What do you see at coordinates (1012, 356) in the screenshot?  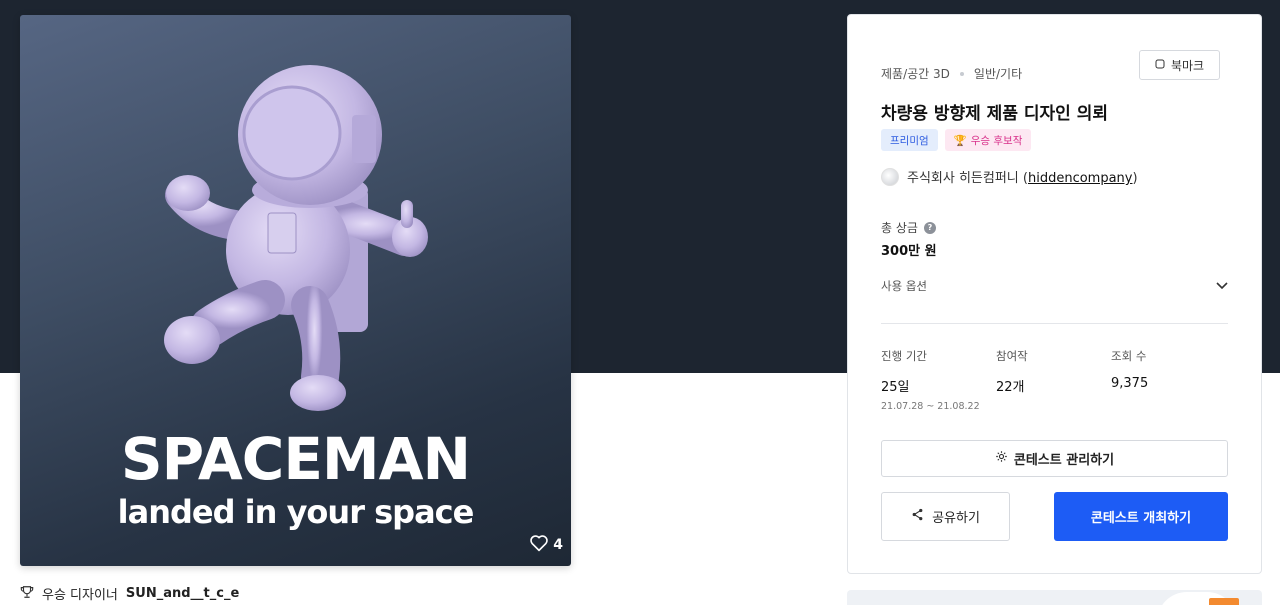 I see `stat-participants-label: 참여작` at bounding box center [1012, 356].